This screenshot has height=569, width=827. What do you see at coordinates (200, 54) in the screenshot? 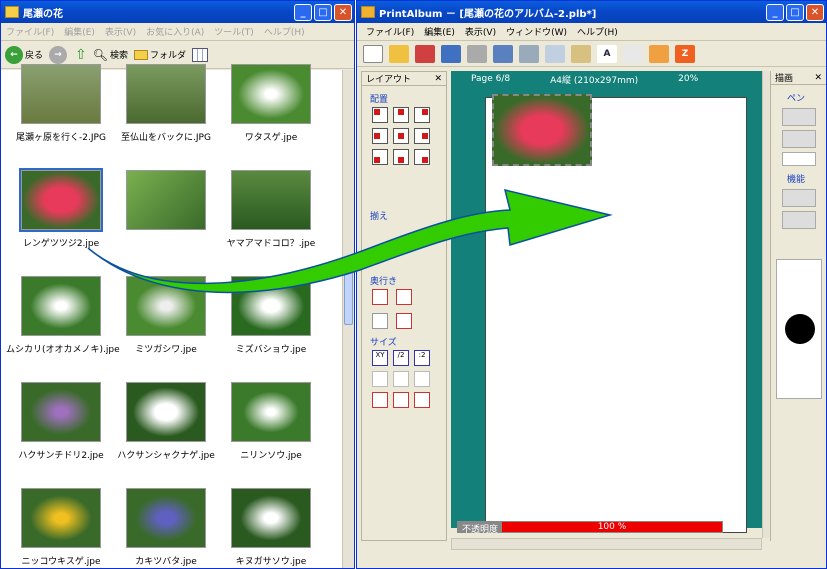
I see `views-button` at bounding box center [200, 54].